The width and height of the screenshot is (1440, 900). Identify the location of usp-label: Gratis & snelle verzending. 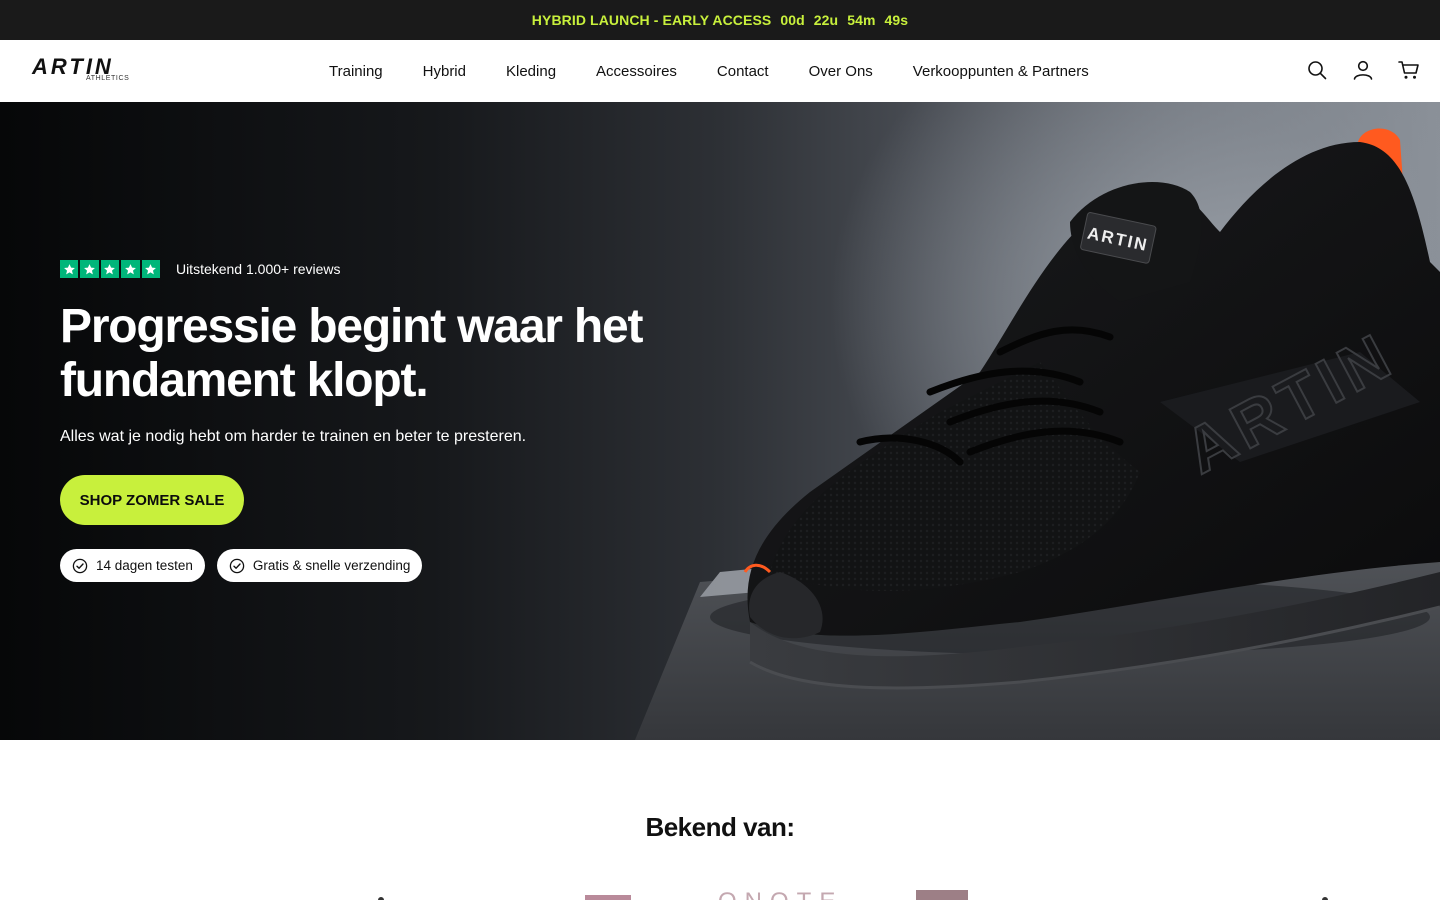
(331, 565).